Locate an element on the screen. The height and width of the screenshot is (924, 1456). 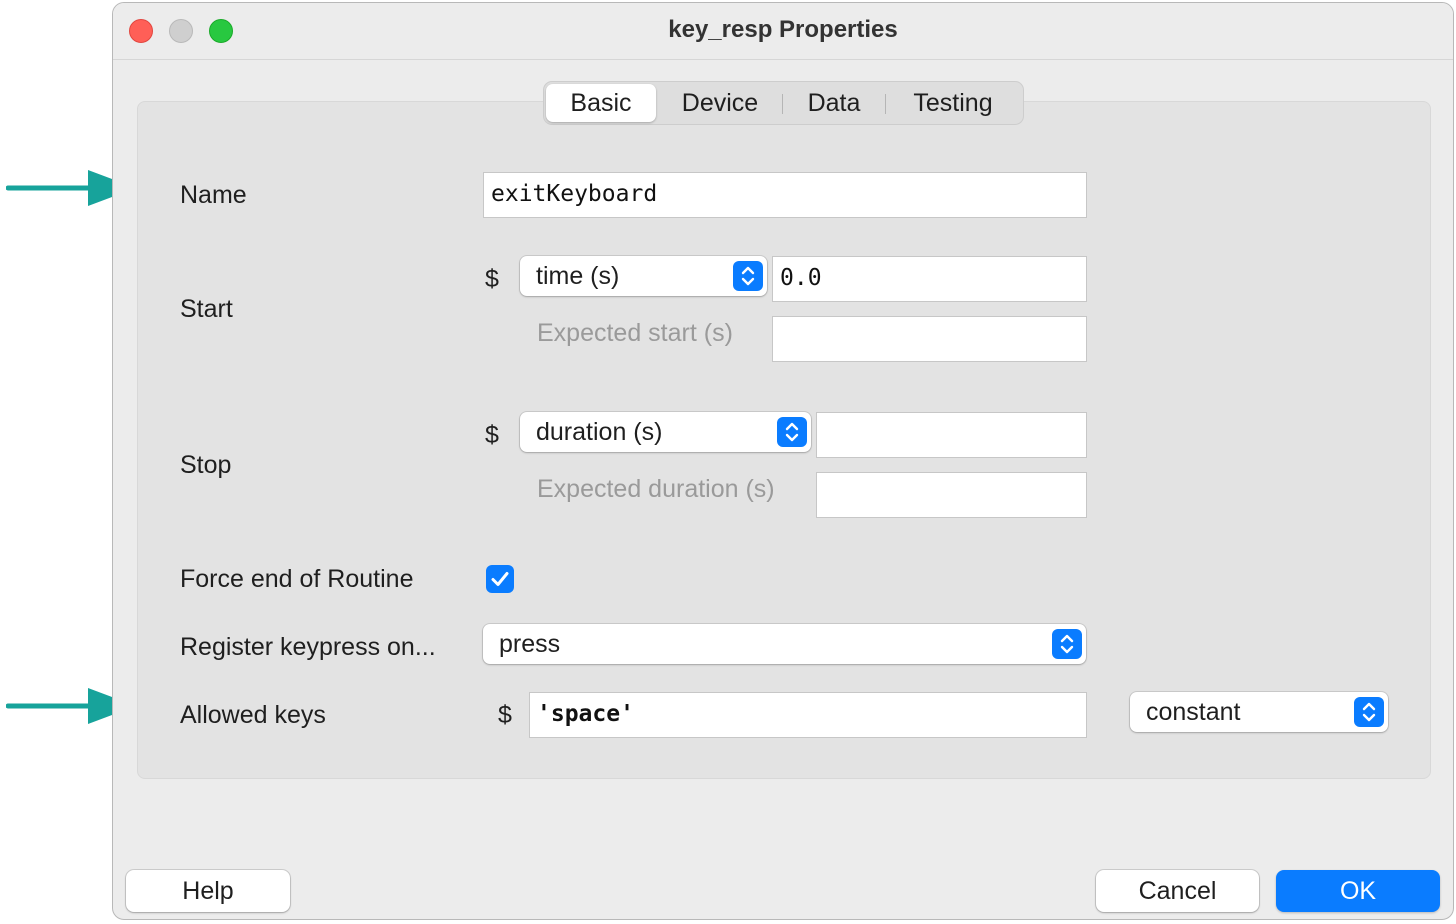
expected-duration-label: Expected duration (s) is located at coordinates (656, 489).